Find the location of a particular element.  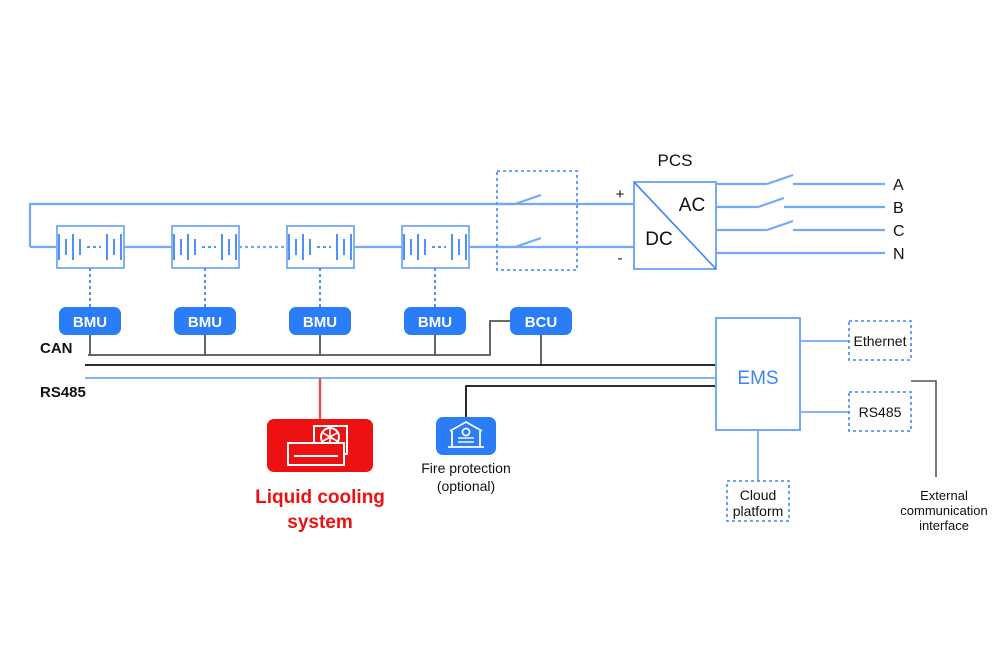

pcs-label: PCS is located at coordinates (675, 160).